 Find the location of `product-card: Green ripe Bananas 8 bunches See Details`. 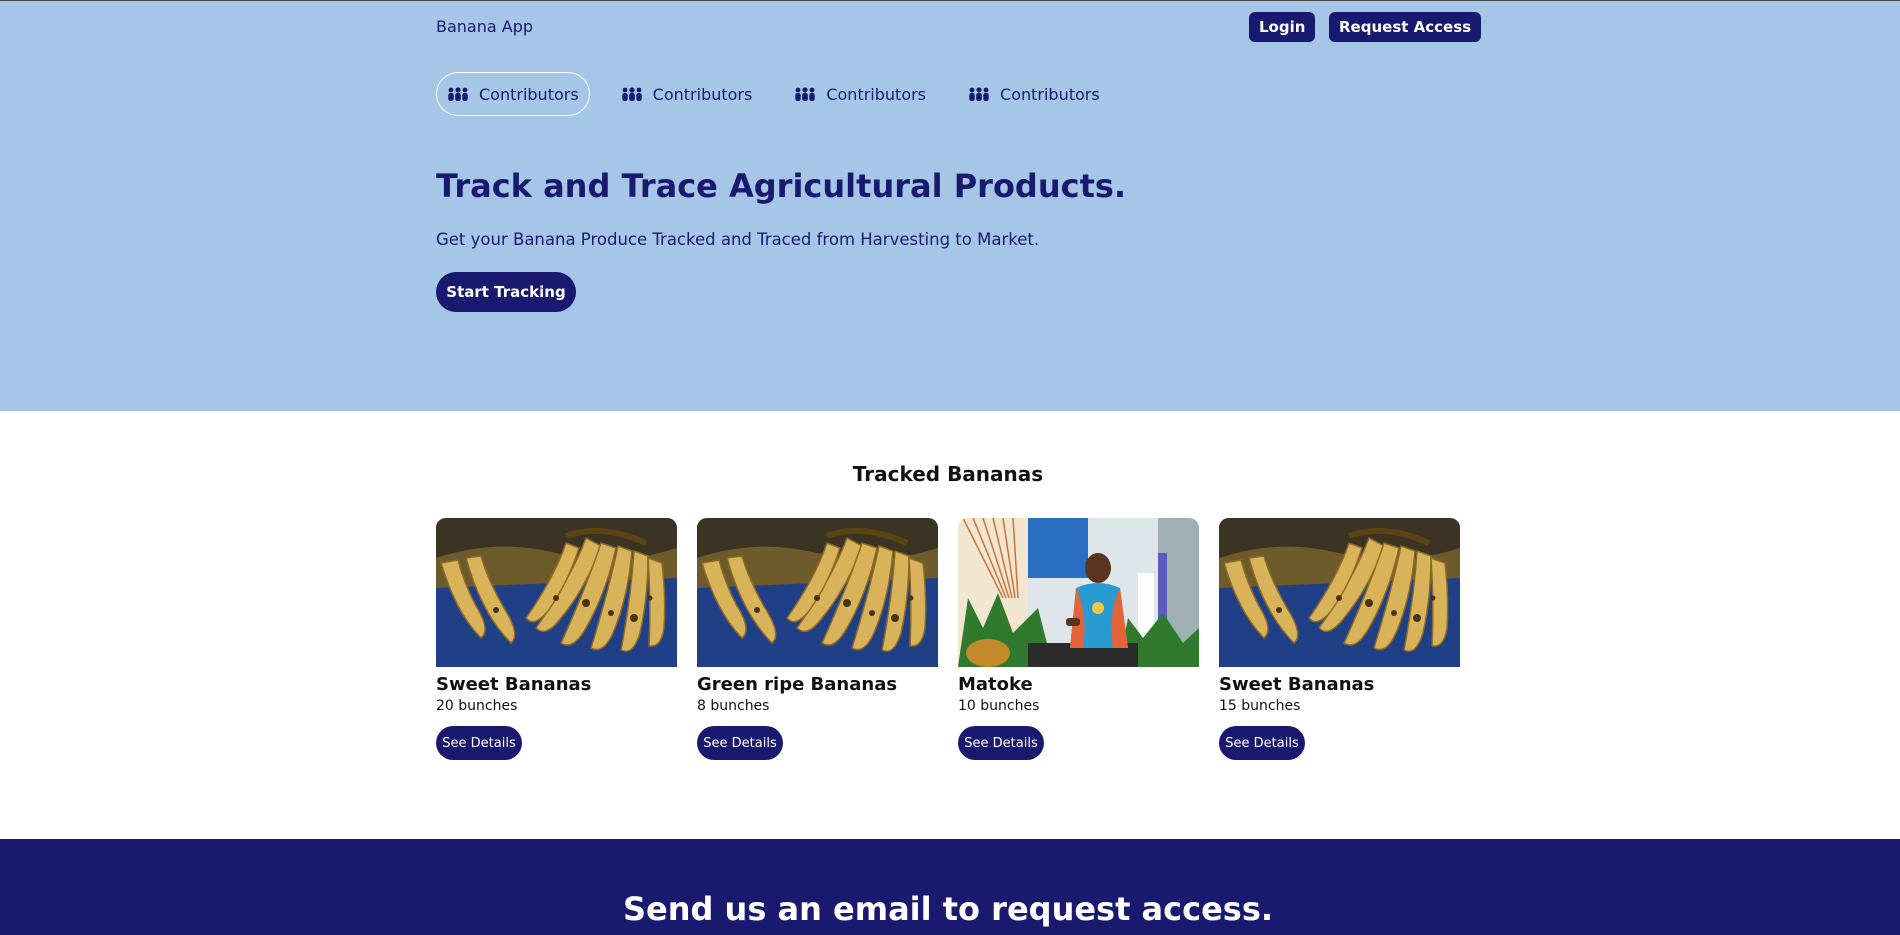

product-card: Green ripe Bananas 8 bunches See Details is located at coordinates (817, 639).